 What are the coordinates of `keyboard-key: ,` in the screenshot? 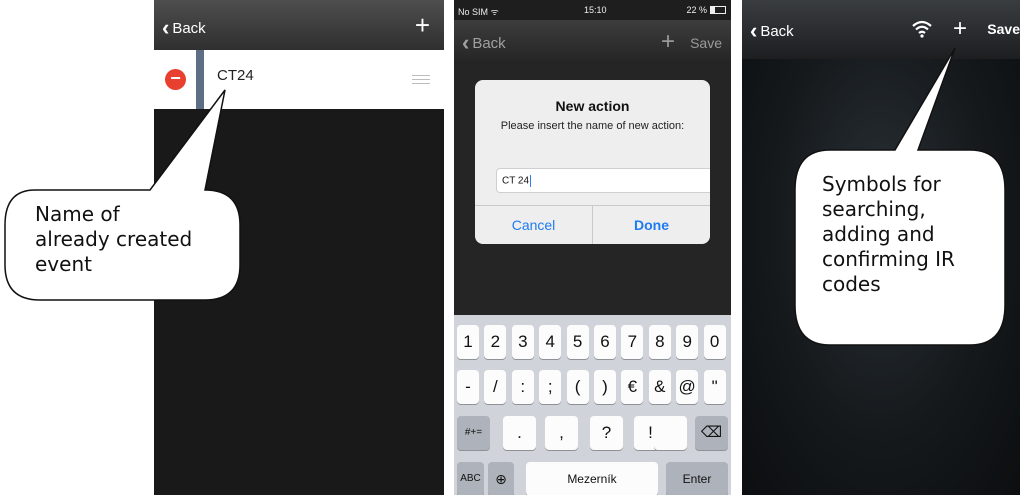 It's located at (561, 433).